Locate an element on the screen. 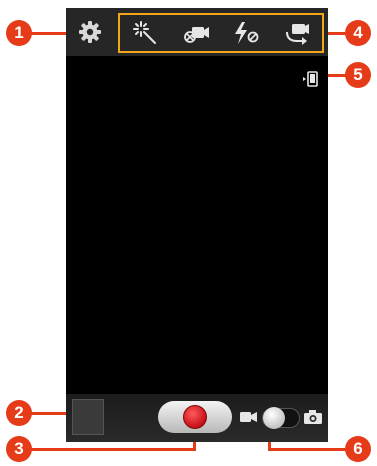  callout-3: 3 is located at coordinates (19, 449).